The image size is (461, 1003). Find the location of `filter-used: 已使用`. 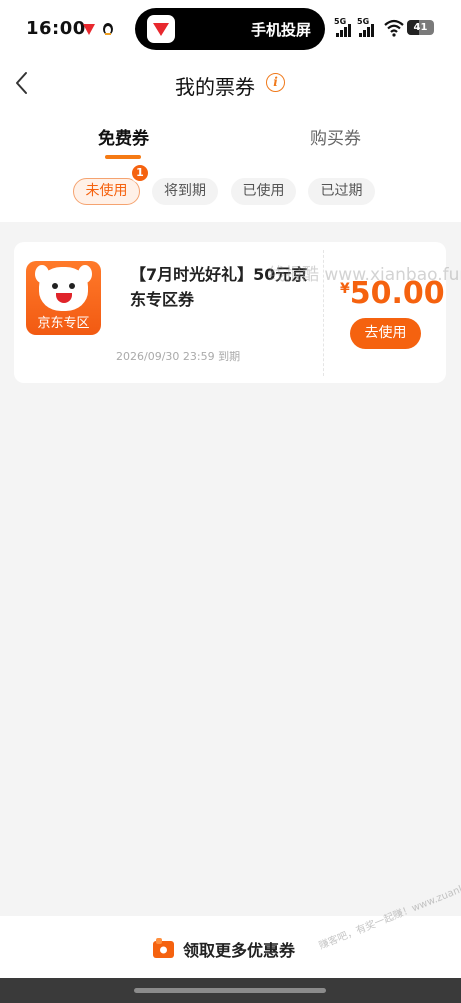

filter-used: 已使用 is located at coordinates (263, 191).